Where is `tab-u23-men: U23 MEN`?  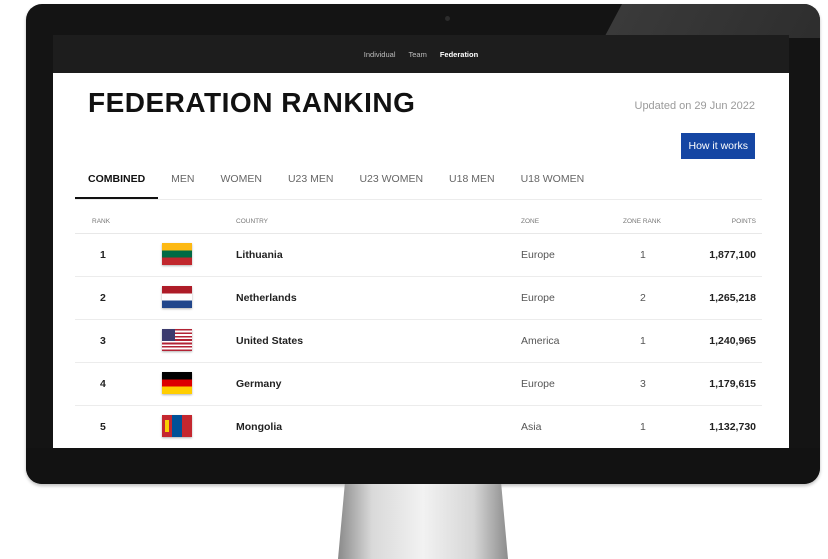
tab-u23-men: U23 MEN is located at coordinates (311, 181).